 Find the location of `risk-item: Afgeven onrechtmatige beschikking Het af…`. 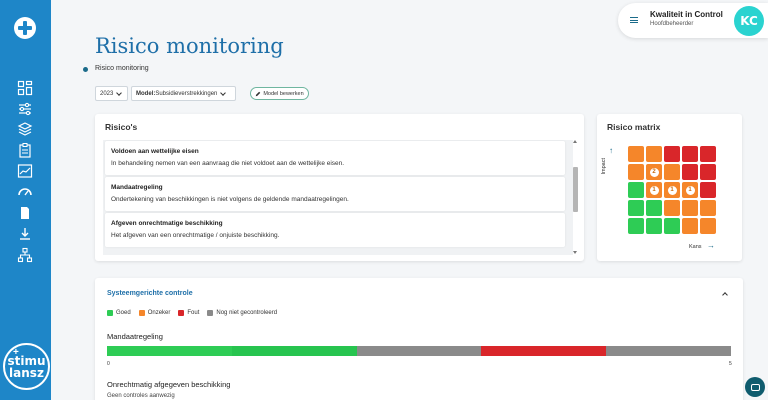

risk-item: Afgeven onrechtmatige beschikking Het af… is located at coordinates (335, 230).